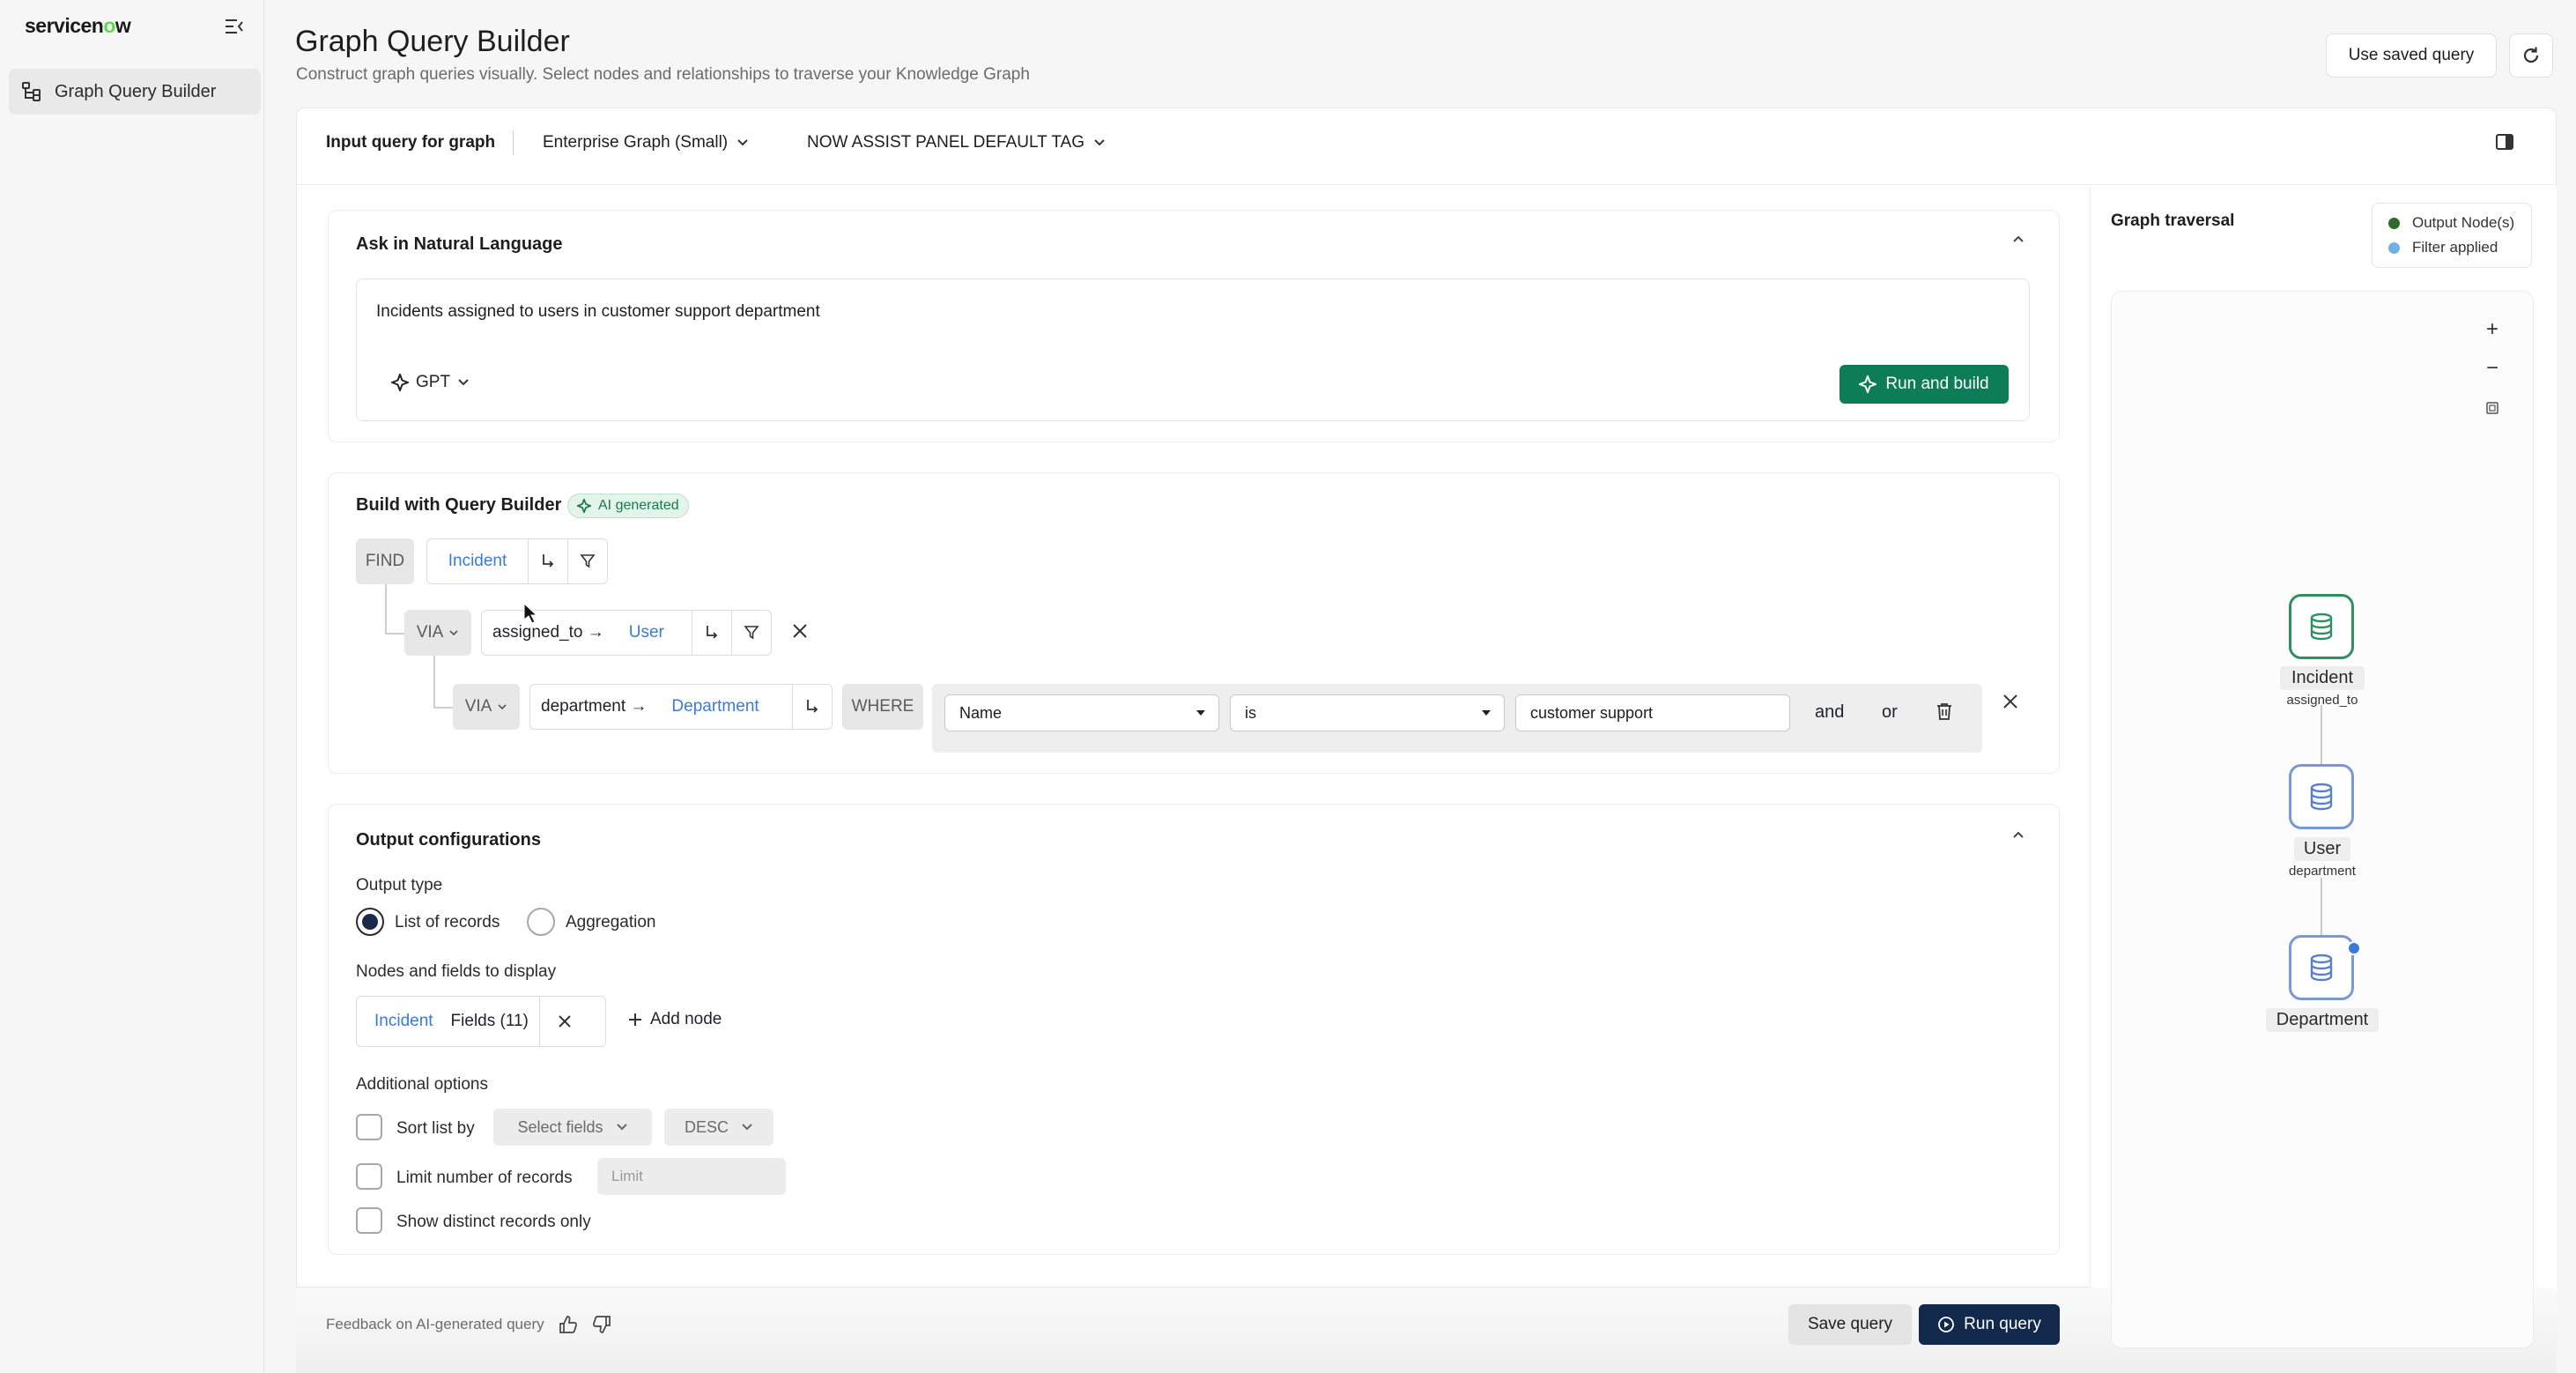 The image size is (2576, 1373). What do you see at coordinates (638, 505) in the screenshot?
I see `ai-generated-label: AI generated` at bounding box center [638, 505].